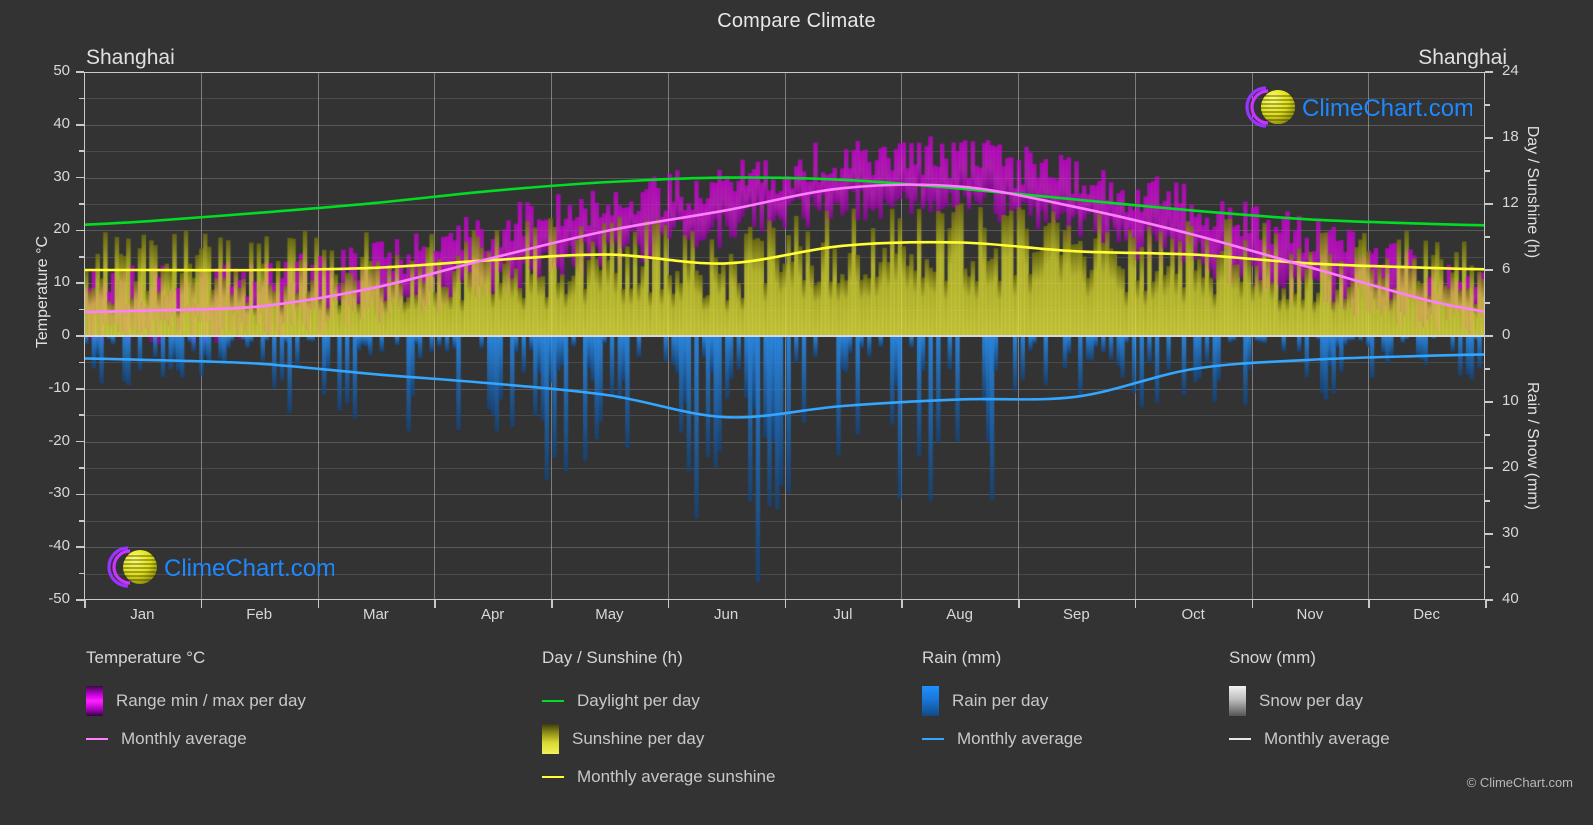 The height and width of the screenshot is (825, 1593). I want to click on y-axis-label-left: -30, so click(59, 493).